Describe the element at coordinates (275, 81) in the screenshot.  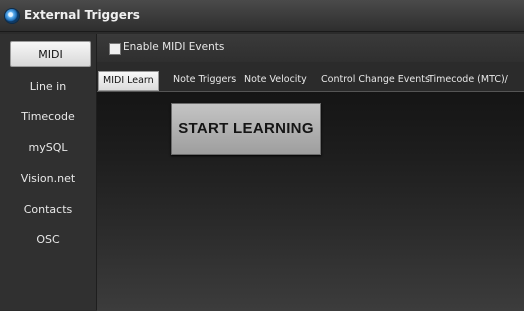
I see `tab-note-velocity: Note Velocity` at that location.